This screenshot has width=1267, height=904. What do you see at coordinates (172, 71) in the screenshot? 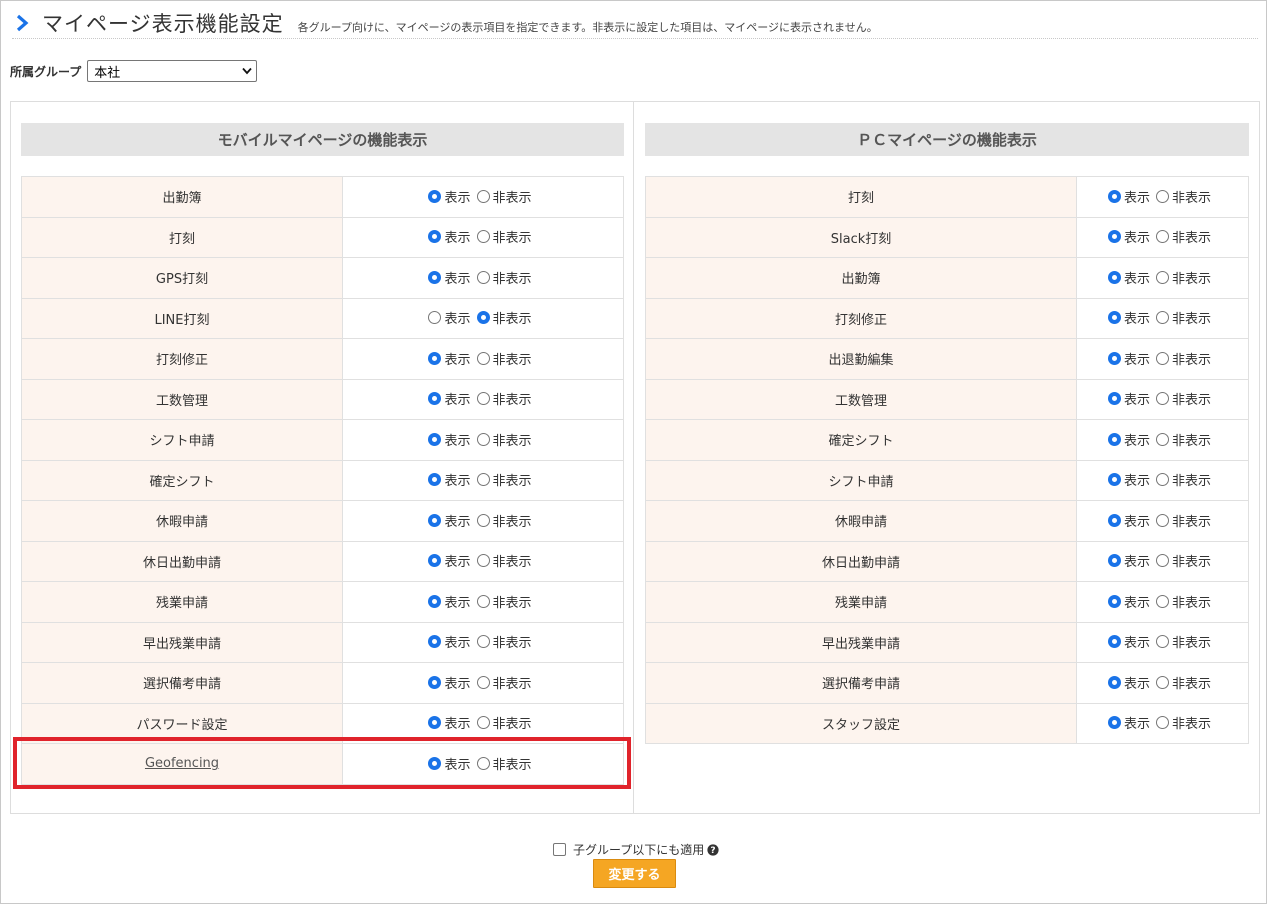
I see `group-select: 本社` at bounding box center [172, 71].